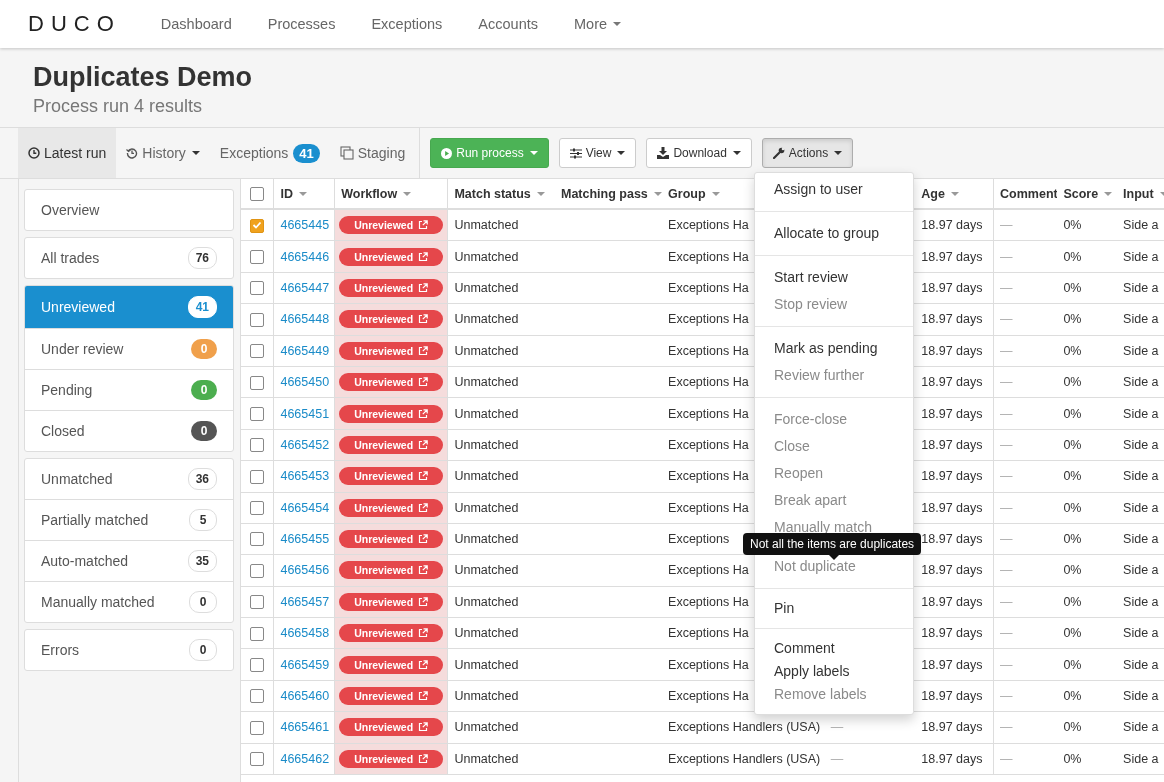 The height and width of the screenshot is (782, 1164). Describe the element at coordinates (305, 633) in the screenshot. I see `id-link: 4665458` at that location.